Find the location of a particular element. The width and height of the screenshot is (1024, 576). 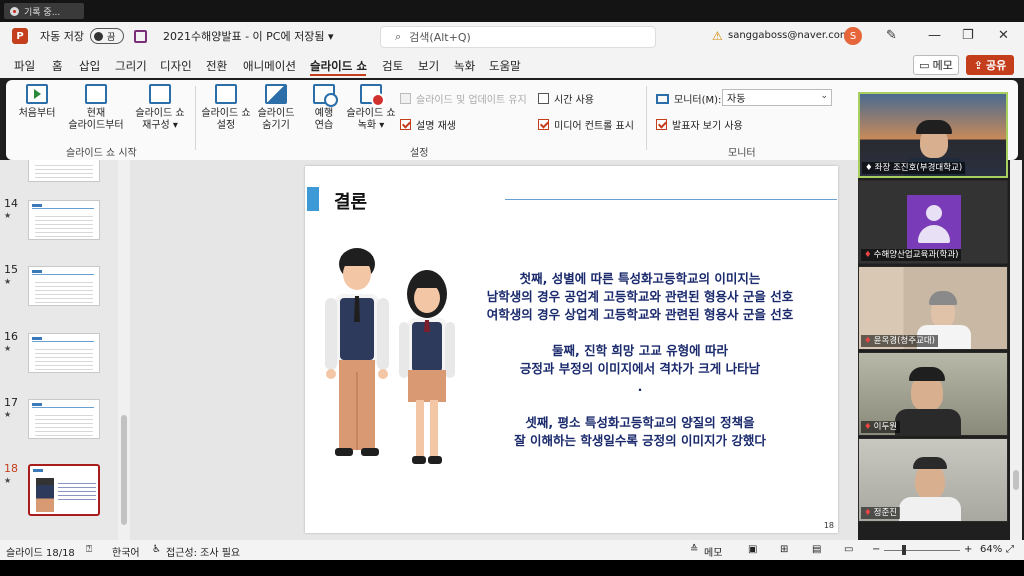

video-tile: ♦ 정준진 is located at coordinates (933, 480).